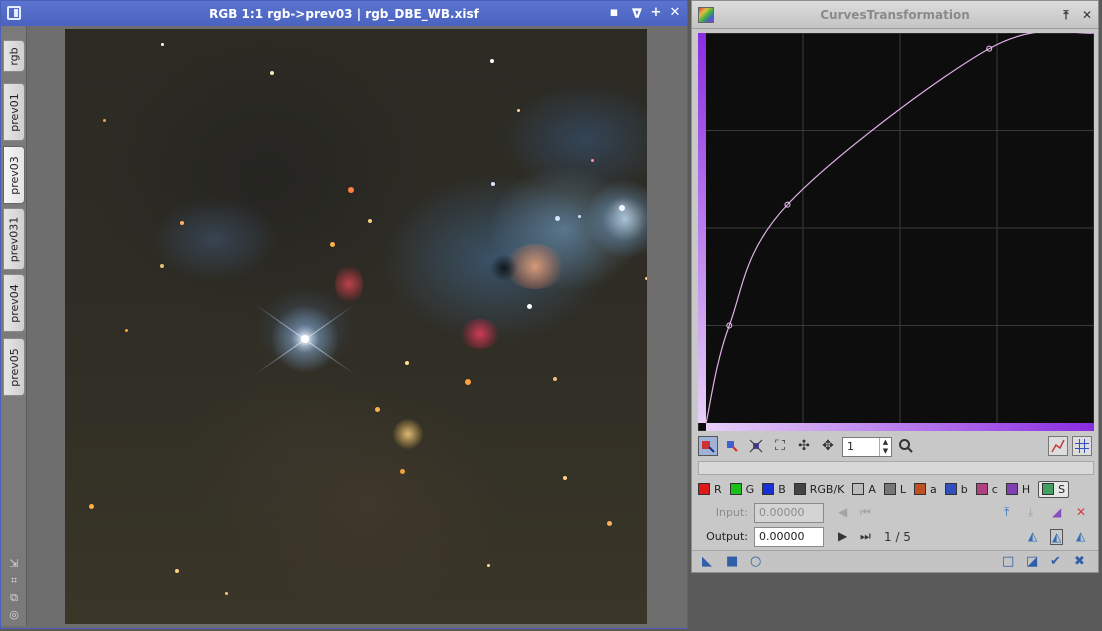  What do you see at coordinates (710, 489) in the screenshot?
I see `channel-r-button: R` at bounding box center [710, 489].